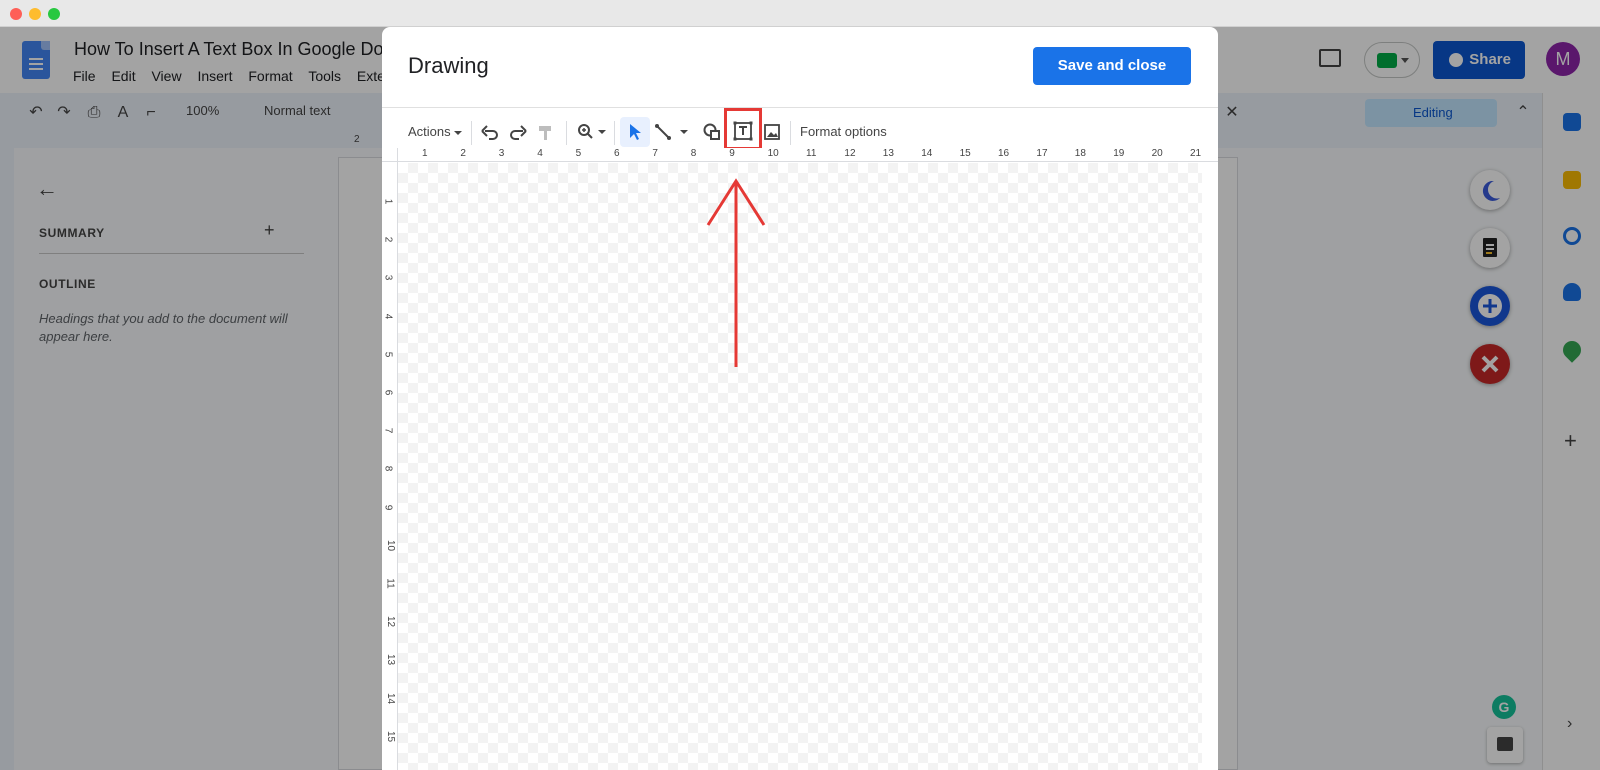 The width and height of the screenshot is (1600, 770). Describe the element at coordinates (391, 622) in the screenshot. I see `ruler-number-y: 12` at that location.